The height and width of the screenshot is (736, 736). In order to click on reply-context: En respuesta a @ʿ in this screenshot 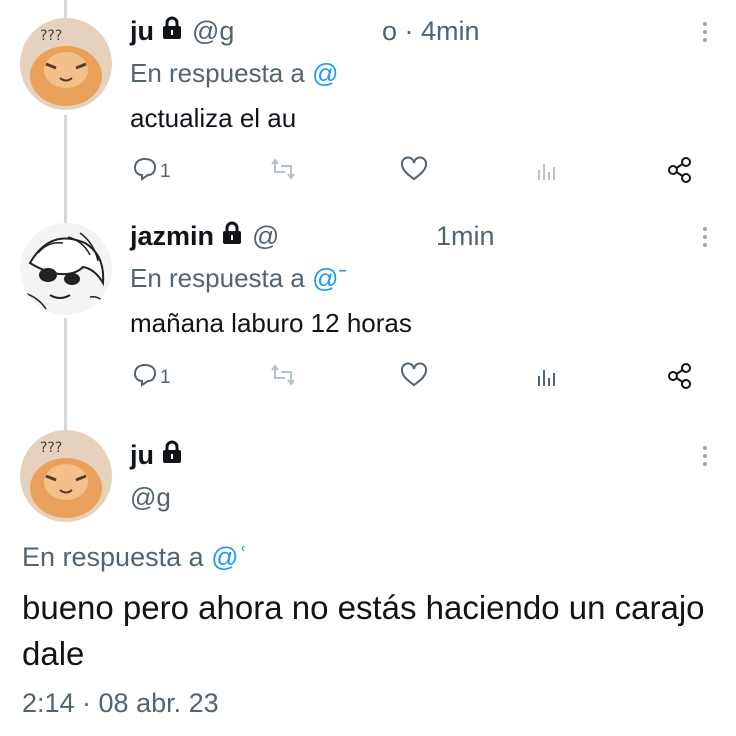, I will do `click(135, 557)`.